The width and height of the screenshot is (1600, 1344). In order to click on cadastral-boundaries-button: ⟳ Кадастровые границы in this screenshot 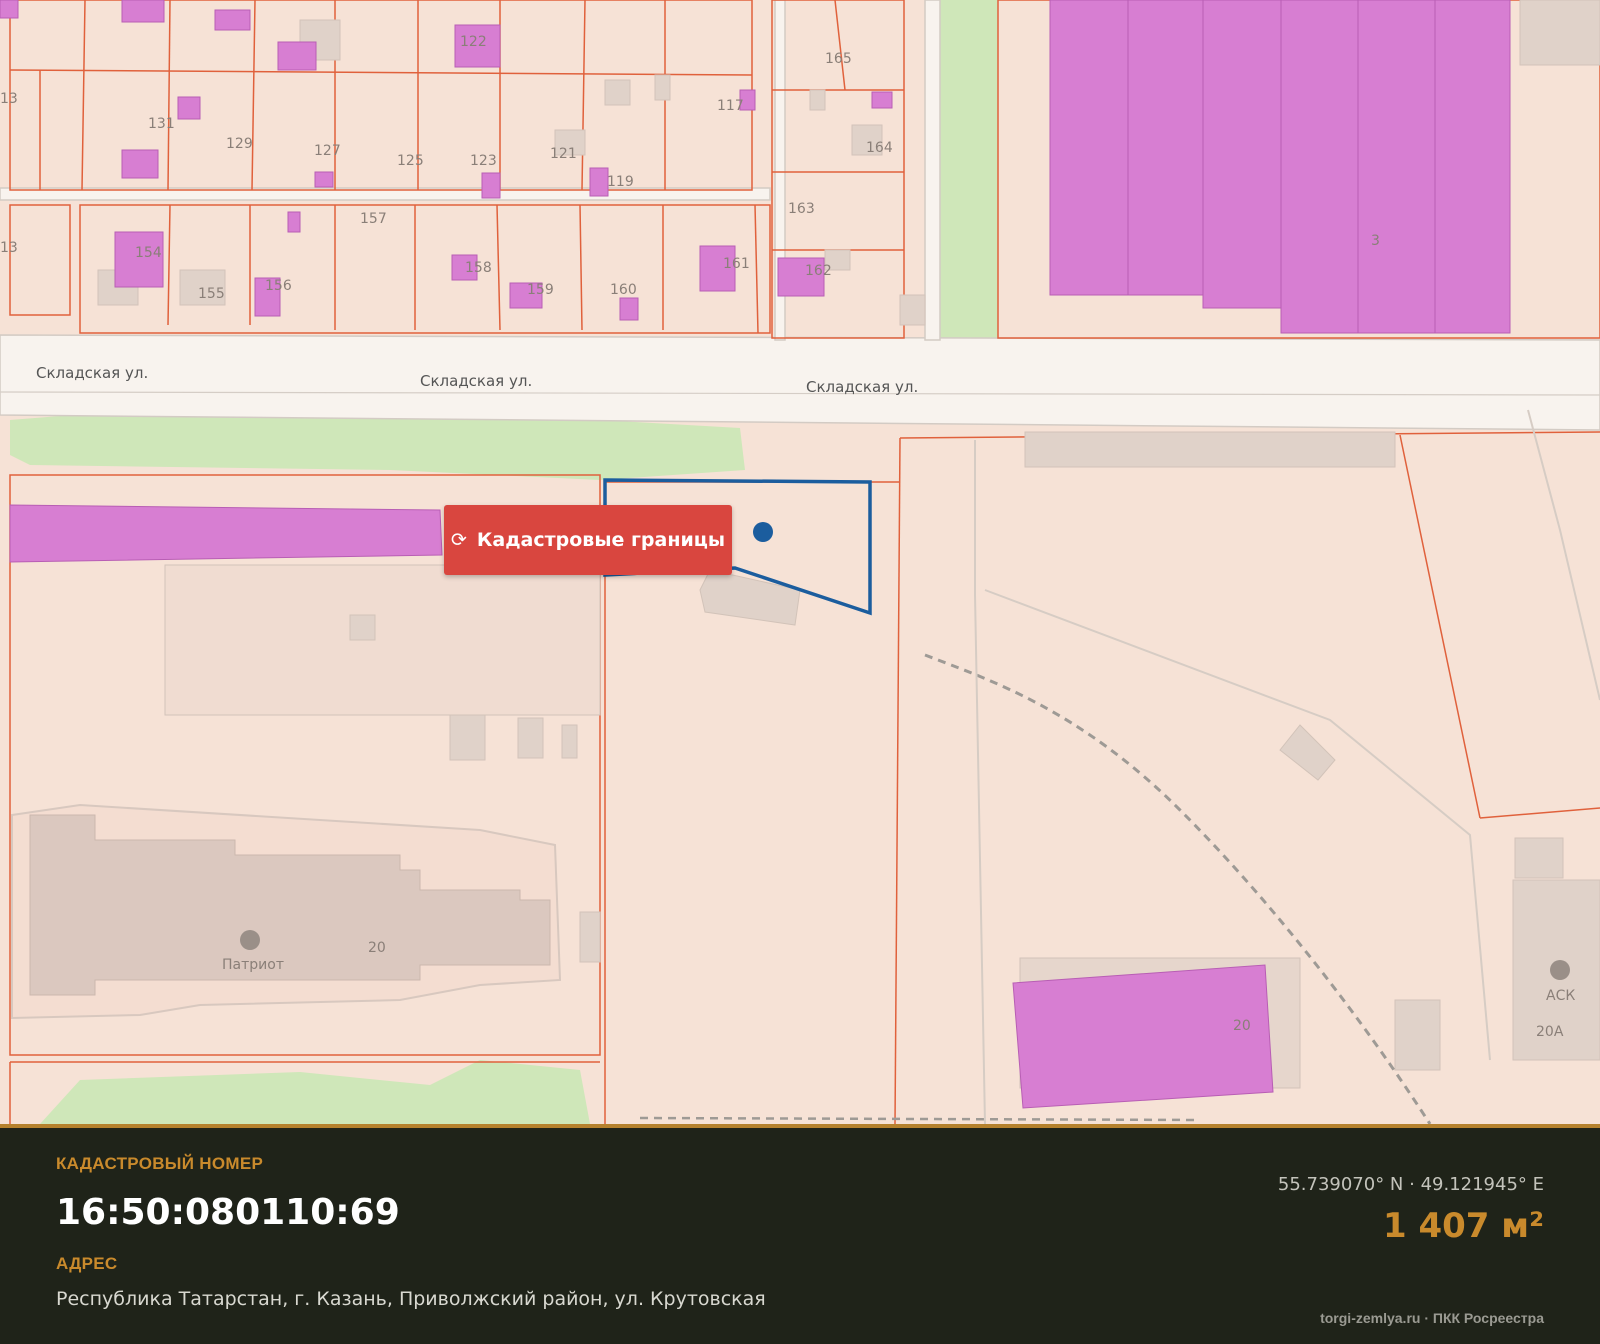, I will do `click(588, 540)`.